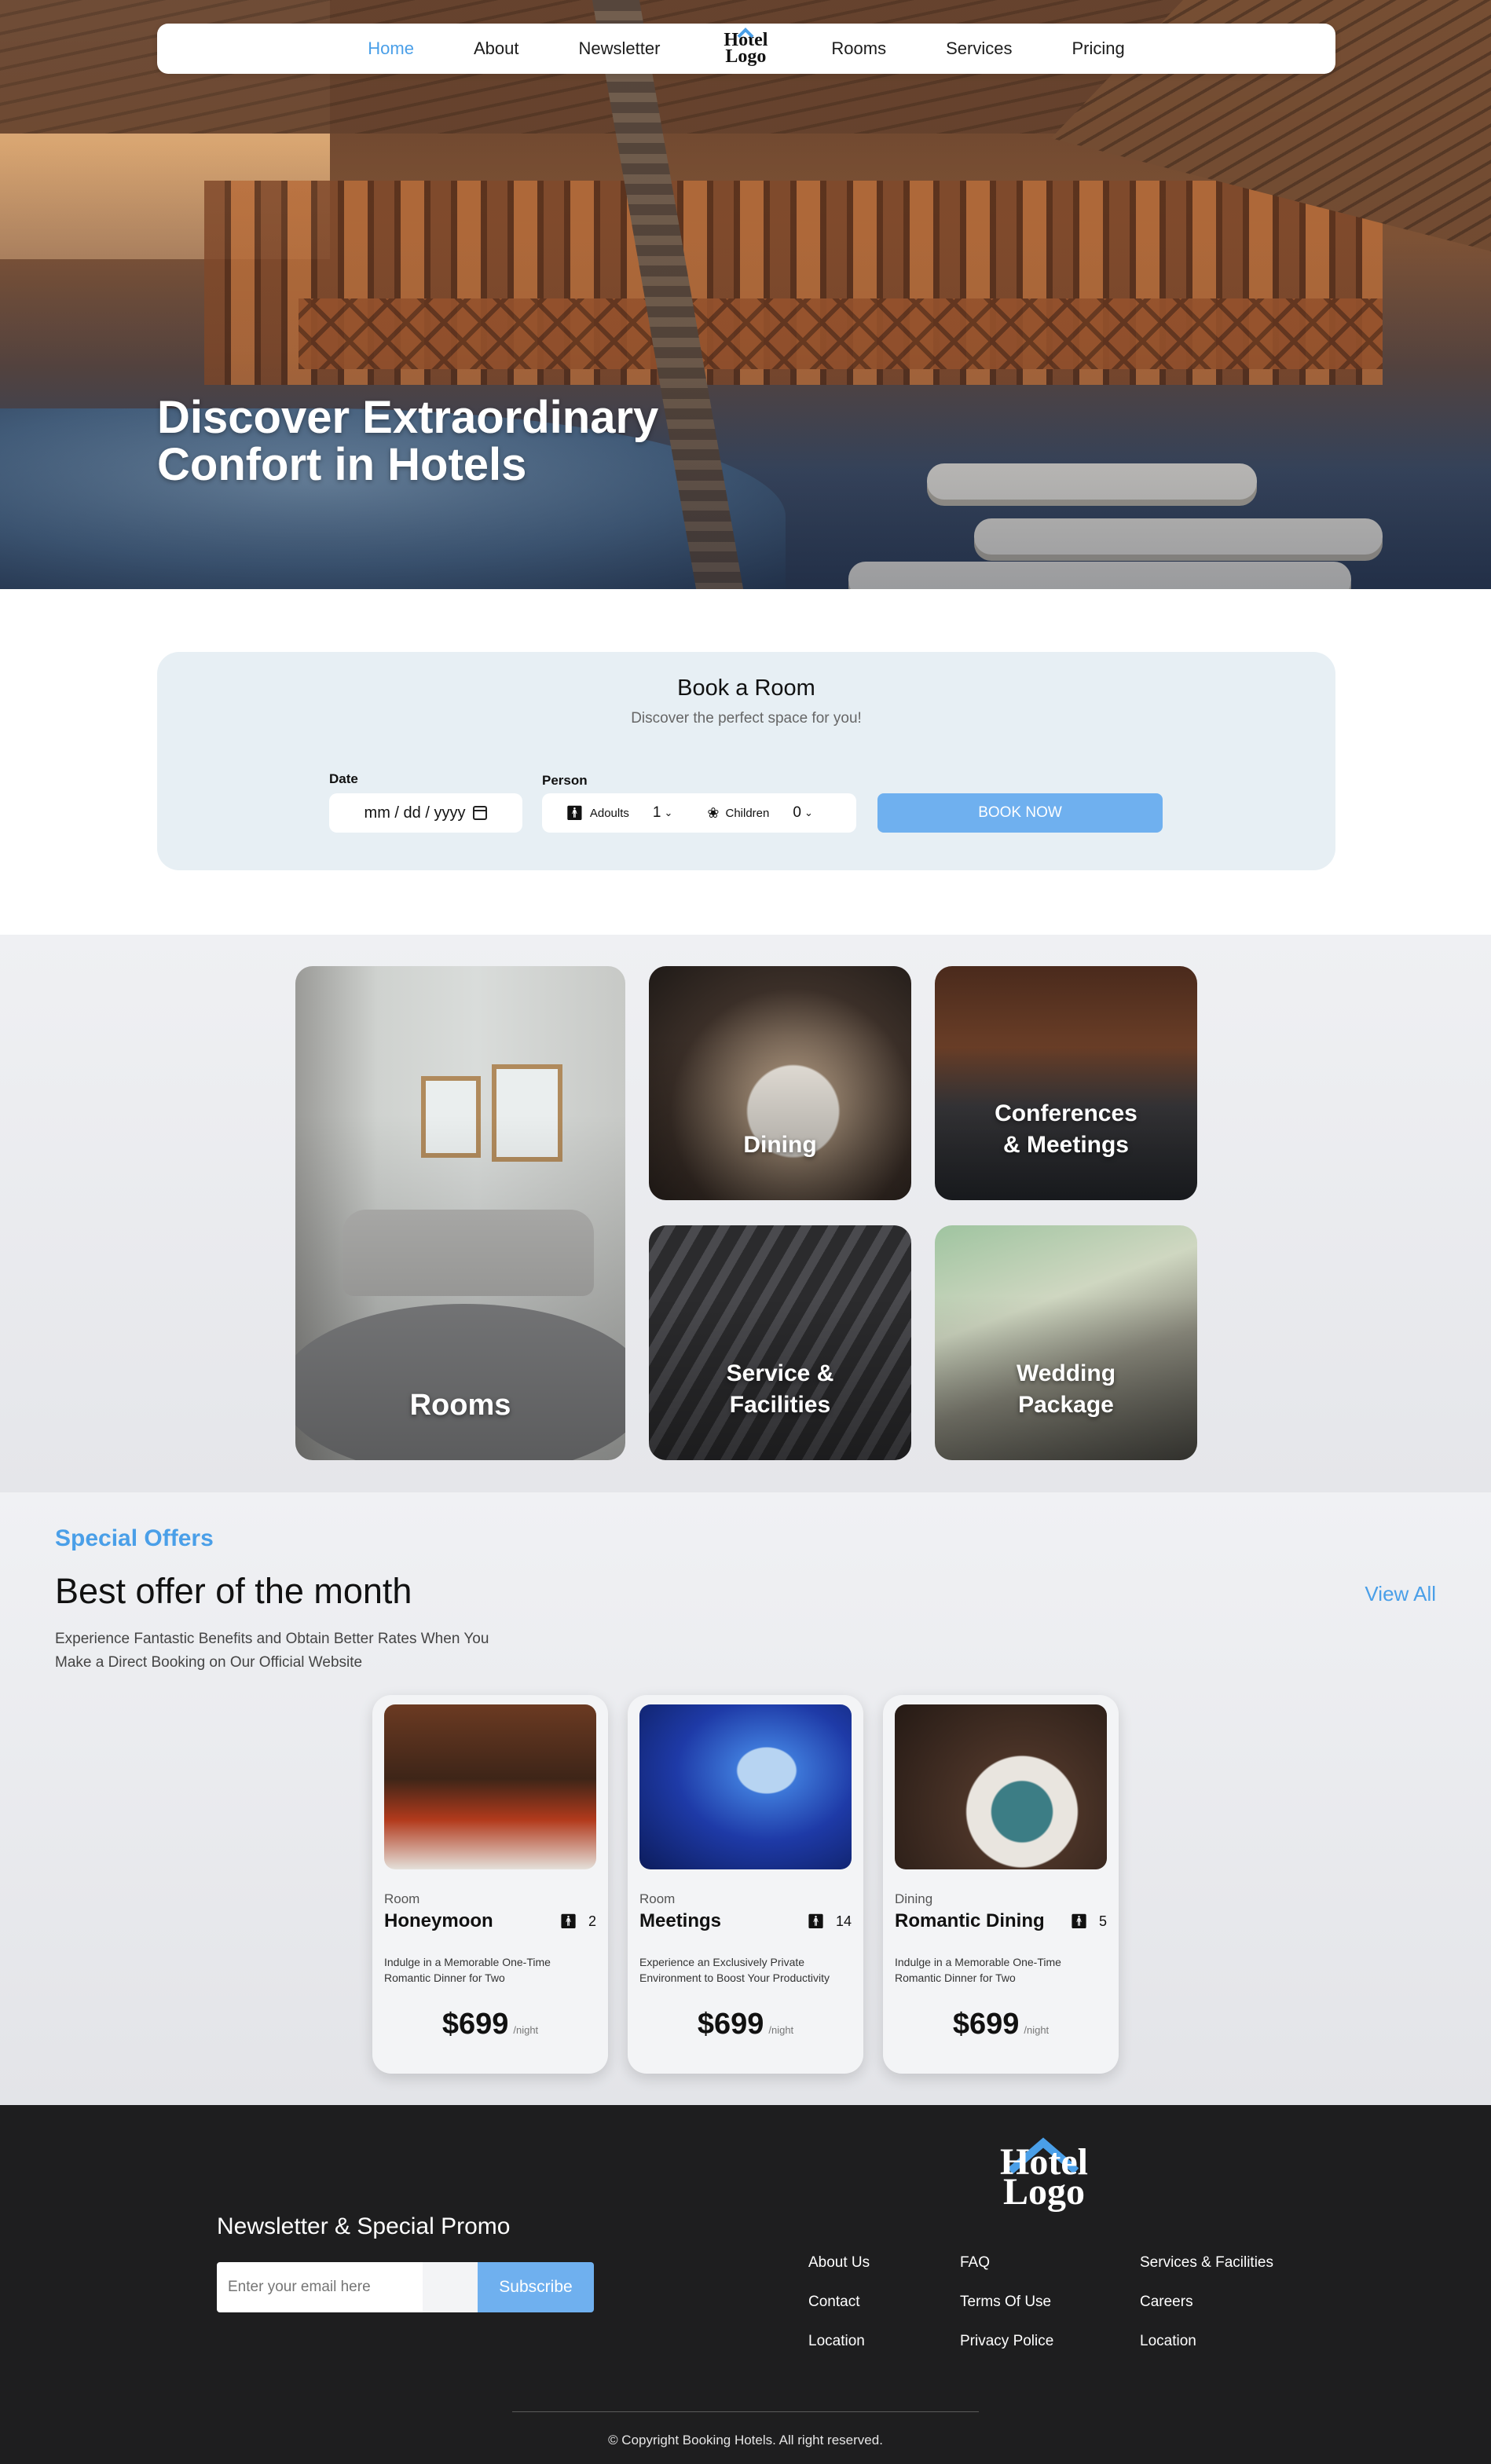 This screenshot has width=1491, height=2464. What do you see at coordinates (780, 1342) in the screenshot?
I see `category-service-facilities: Service & Facilities` at bounding box center [780, 1342].